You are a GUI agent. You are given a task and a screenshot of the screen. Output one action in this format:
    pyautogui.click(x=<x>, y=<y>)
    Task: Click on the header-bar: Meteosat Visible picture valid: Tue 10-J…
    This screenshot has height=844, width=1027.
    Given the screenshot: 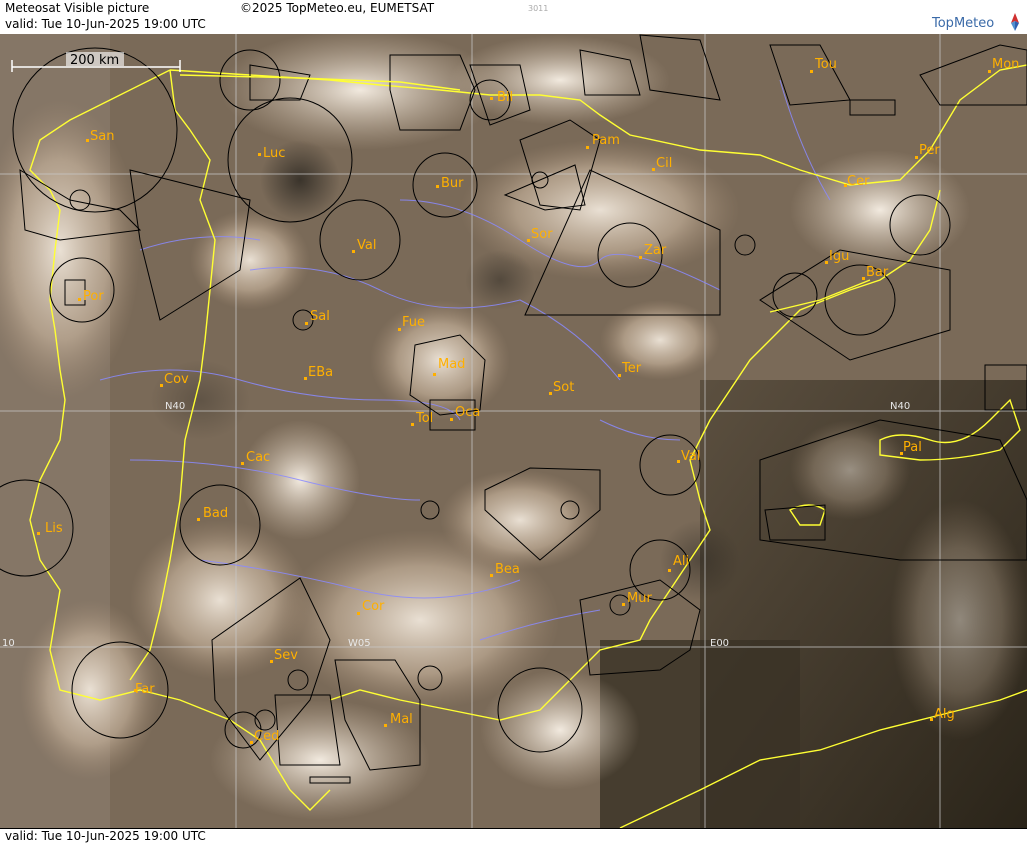 What is the action you would take?
    pyautogui.click(x=513, y=17)
    